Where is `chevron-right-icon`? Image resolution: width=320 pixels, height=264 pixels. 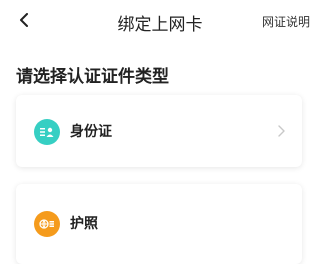 chevron-right-icon is located at coordinates (281, 131).